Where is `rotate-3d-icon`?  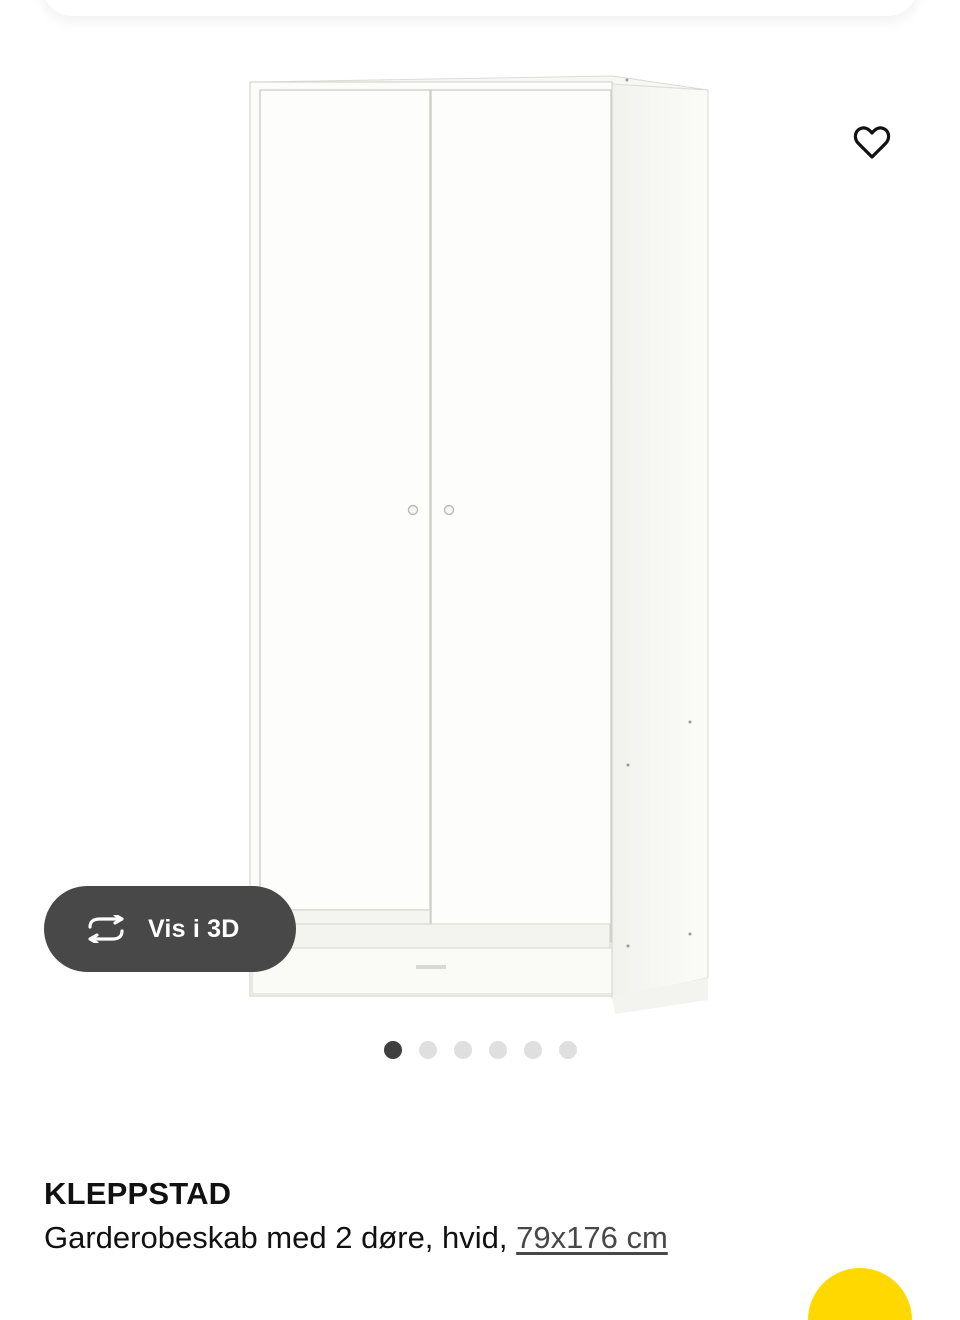 rotate-3d-icon is located at coordinates (106, 929).